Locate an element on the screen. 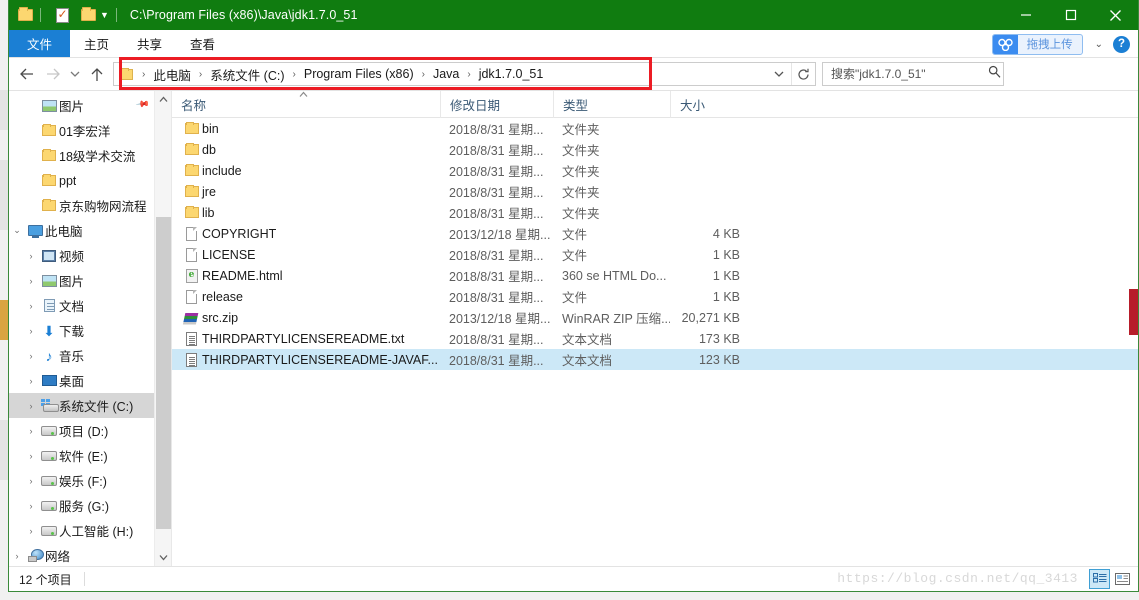  table-row: lib 2018/8/31 星期... 文件夹 is located at coordinates (655, 212).